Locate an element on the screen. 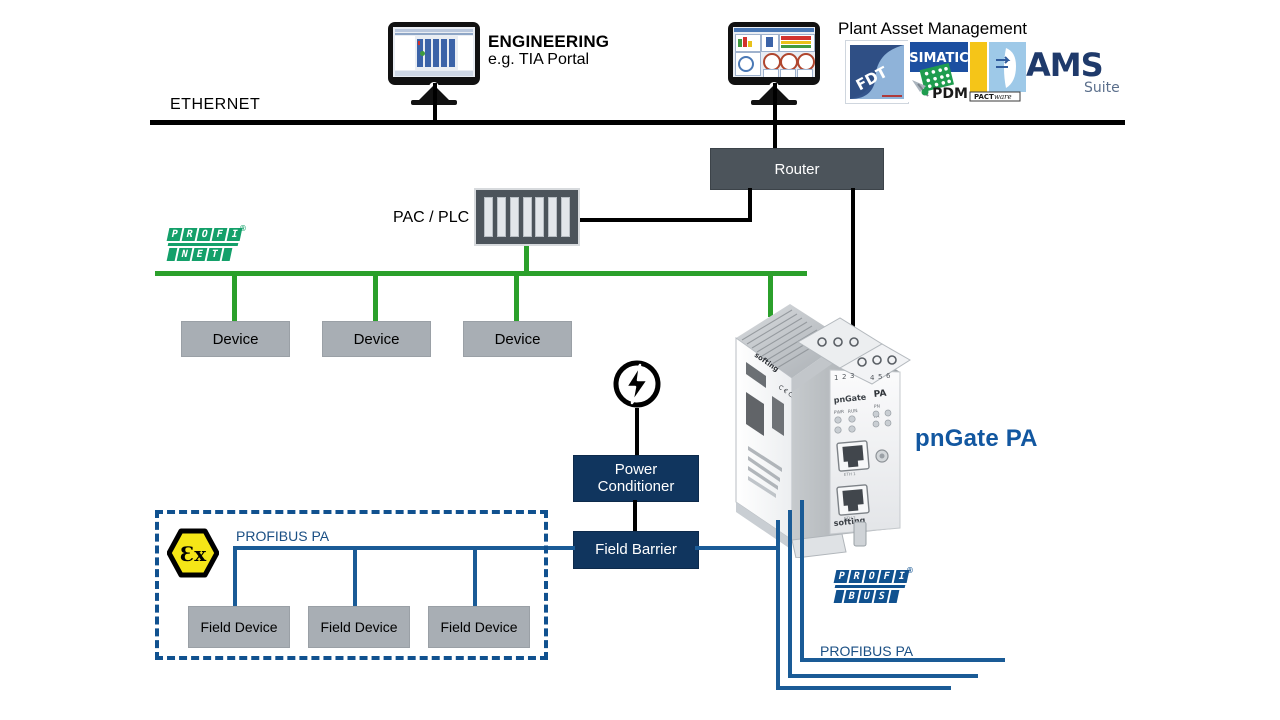  engineering-subtitle: e.g. TIA Portal is located at coordinates (539, 59).